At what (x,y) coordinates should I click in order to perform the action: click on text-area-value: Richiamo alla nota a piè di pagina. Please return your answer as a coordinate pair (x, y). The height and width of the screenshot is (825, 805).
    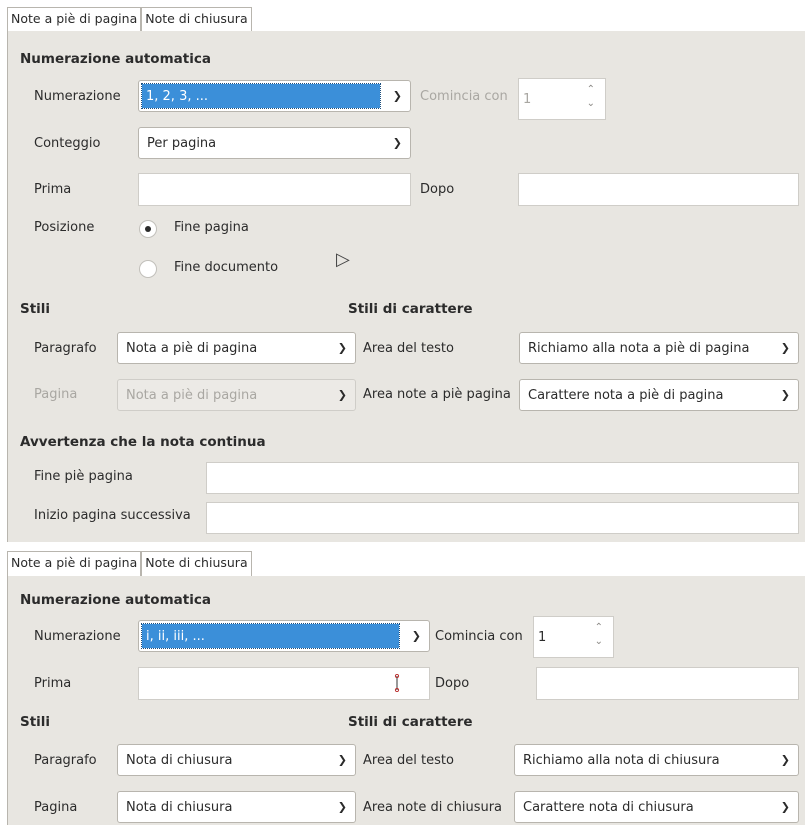
    Looking at the image, I should click on (639, 348).